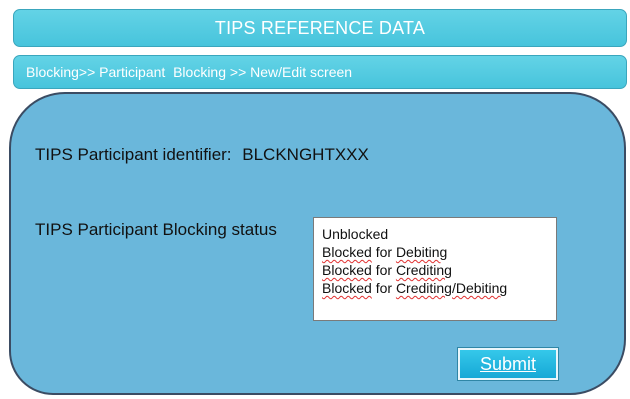 The image size is (630, 399). I want to click on identifier-value: BLCKNGHTXXX, so click(305, 154).